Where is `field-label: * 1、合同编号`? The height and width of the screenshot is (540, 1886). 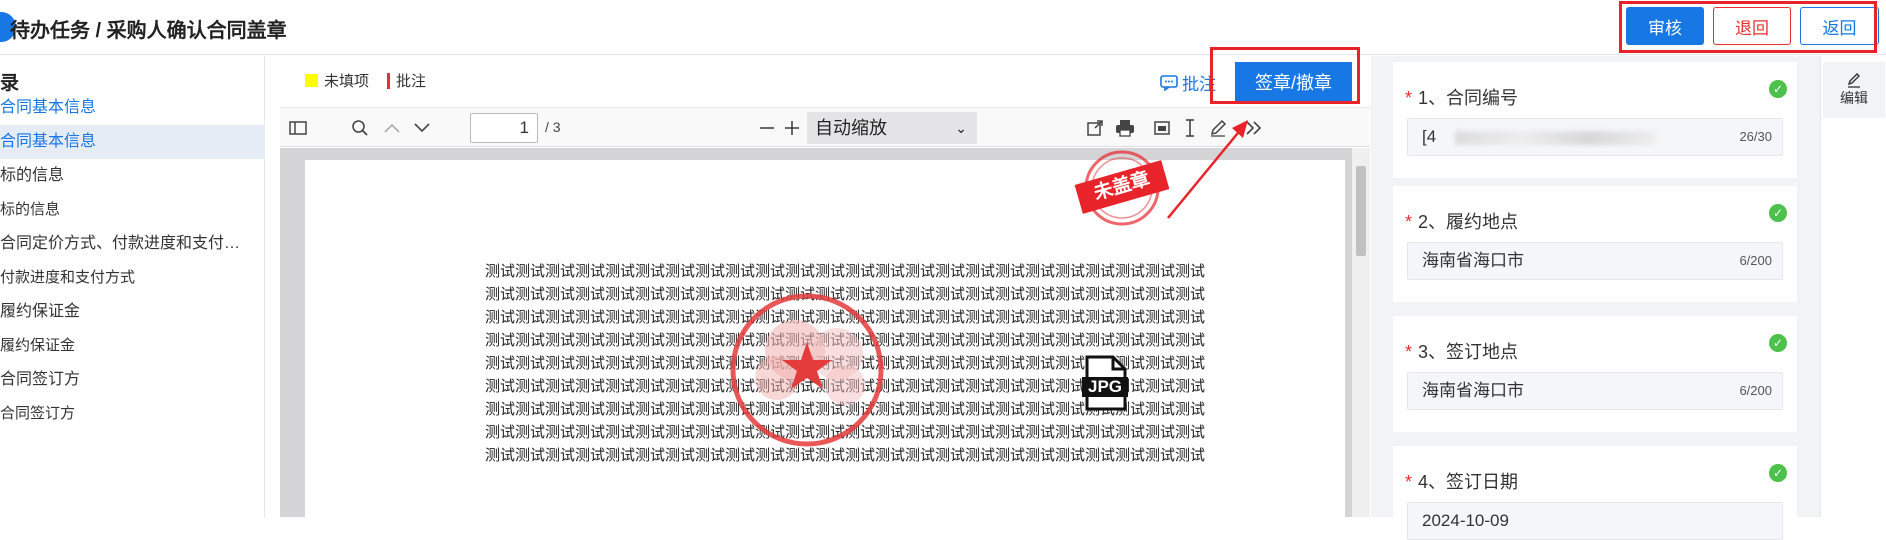
field-label: * 1、合同编号 is located at coordinates (1462, 98).